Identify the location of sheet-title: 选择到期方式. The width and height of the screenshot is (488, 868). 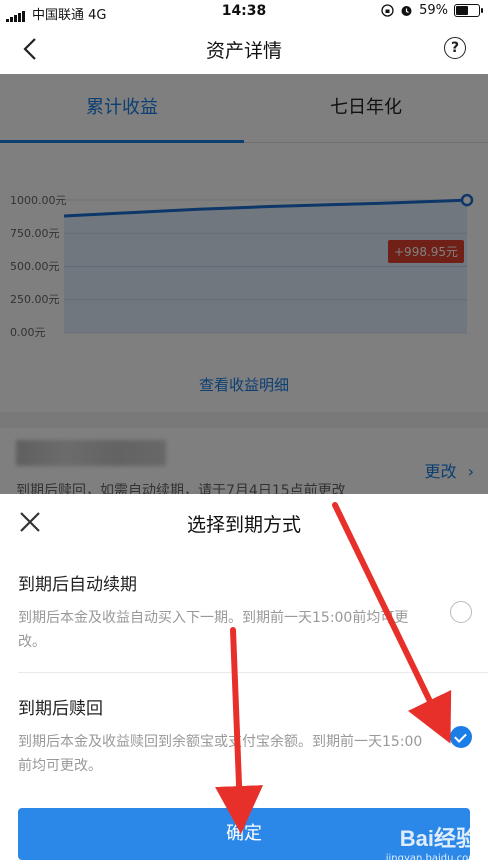
(243, 525).